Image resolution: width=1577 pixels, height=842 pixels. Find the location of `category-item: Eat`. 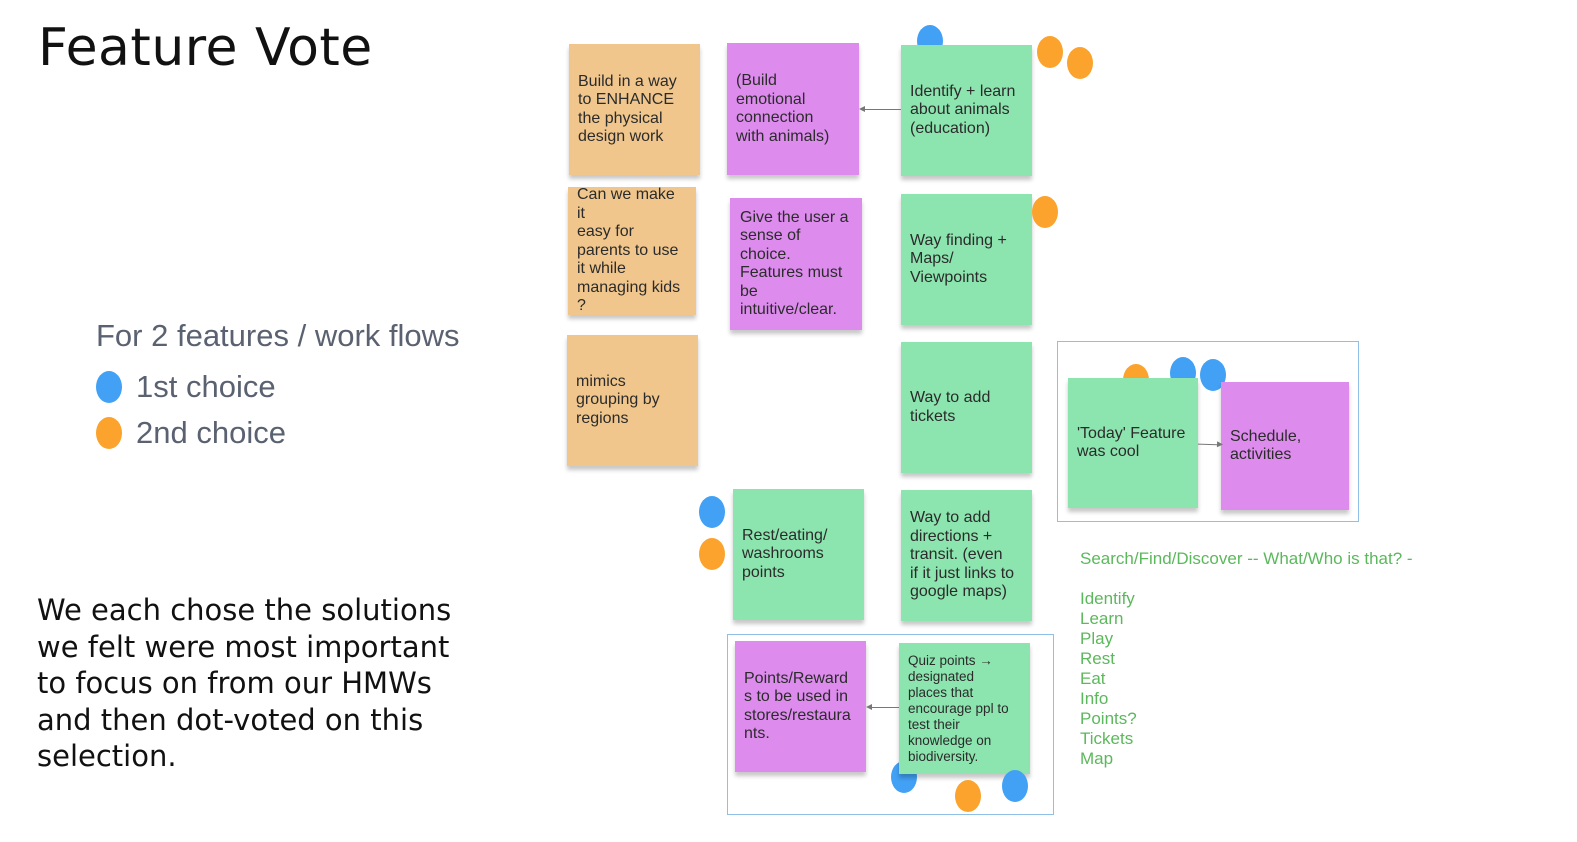

category-item: Eat is located at coordinates (1093, 678).